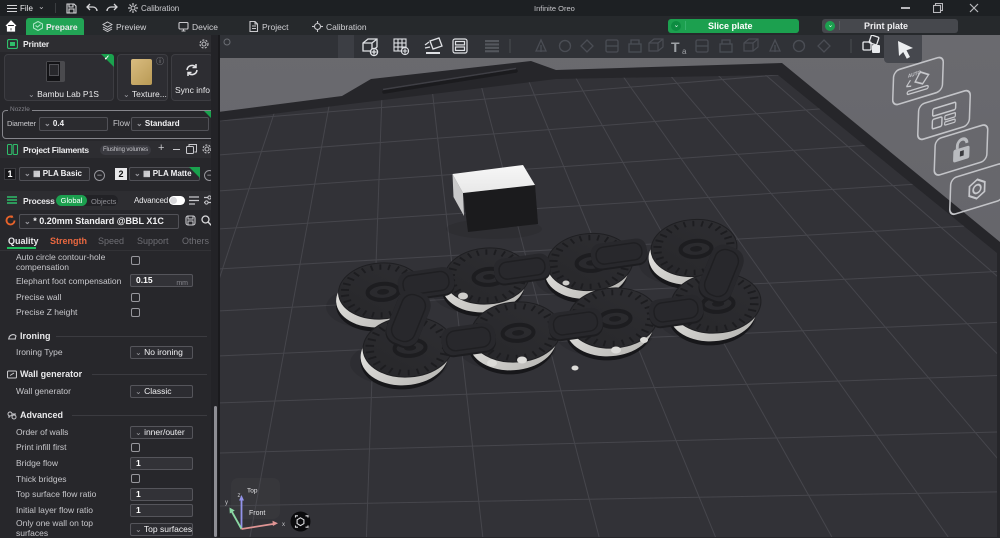  I want to click on svg-text: x, so click(283, 525).